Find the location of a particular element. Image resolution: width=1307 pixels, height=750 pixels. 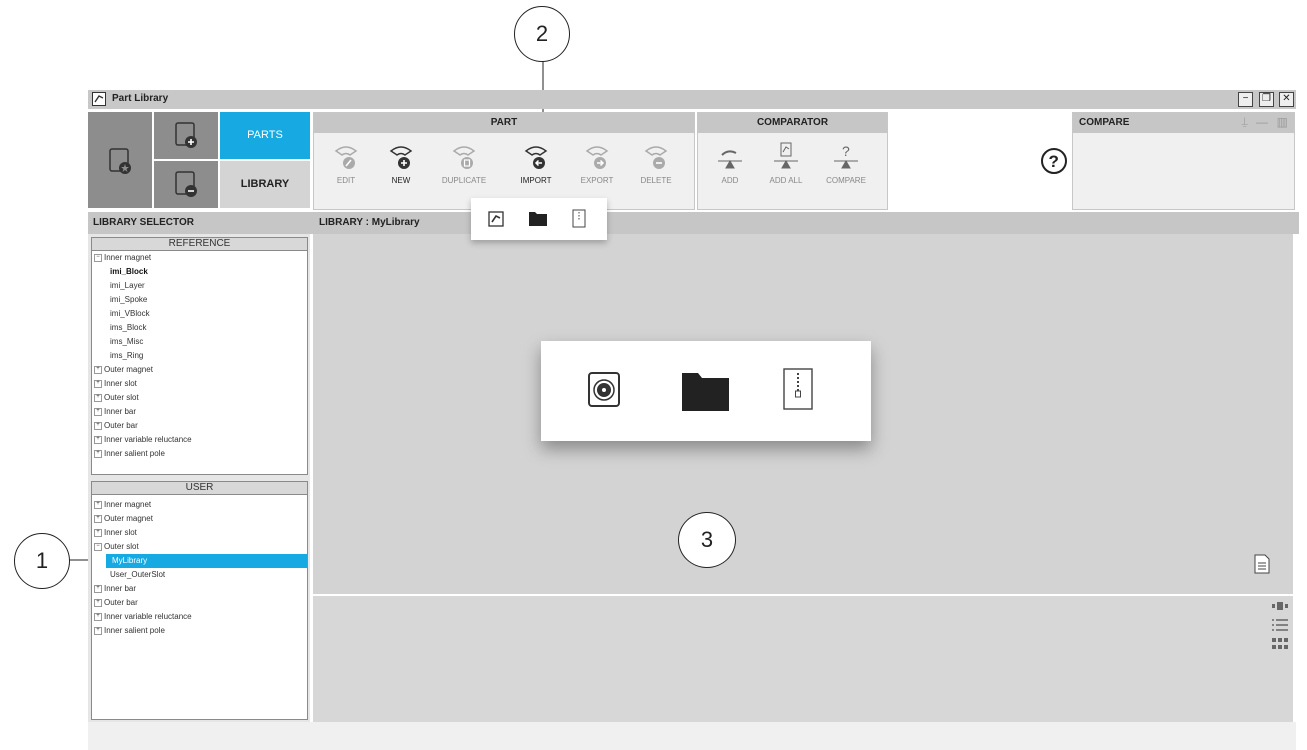

help-icon: ? is located at coordinates (1054, 161).